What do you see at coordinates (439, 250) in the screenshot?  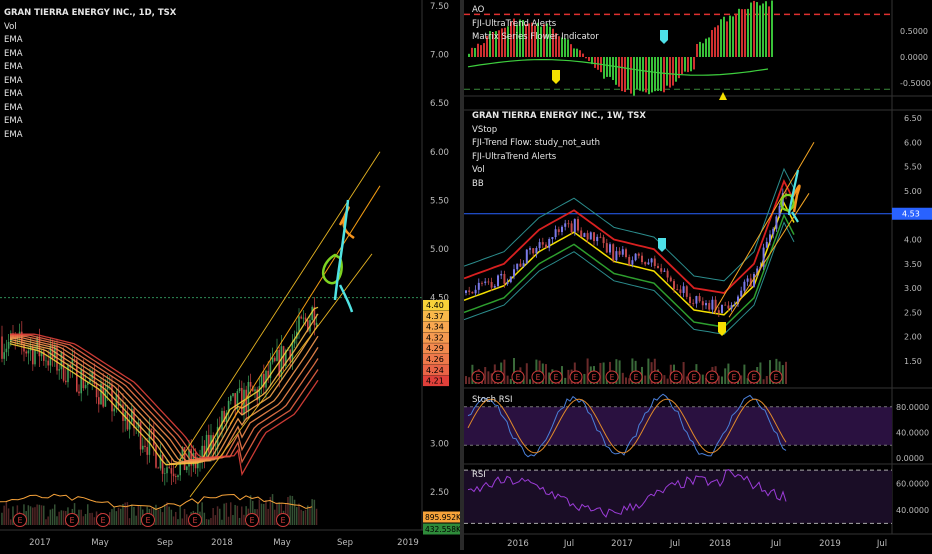 I see `y-tick-label: 5.00` at bounding box center [439, 250].